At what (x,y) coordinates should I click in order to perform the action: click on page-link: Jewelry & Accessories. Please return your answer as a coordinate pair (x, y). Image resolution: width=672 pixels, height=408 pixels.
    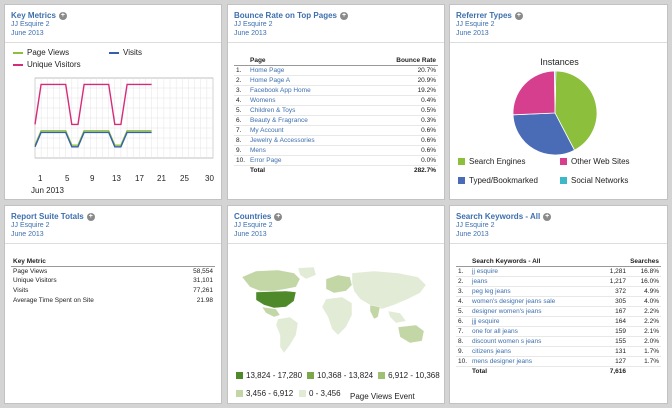
    Looking at the image, I should click on (306, 141).